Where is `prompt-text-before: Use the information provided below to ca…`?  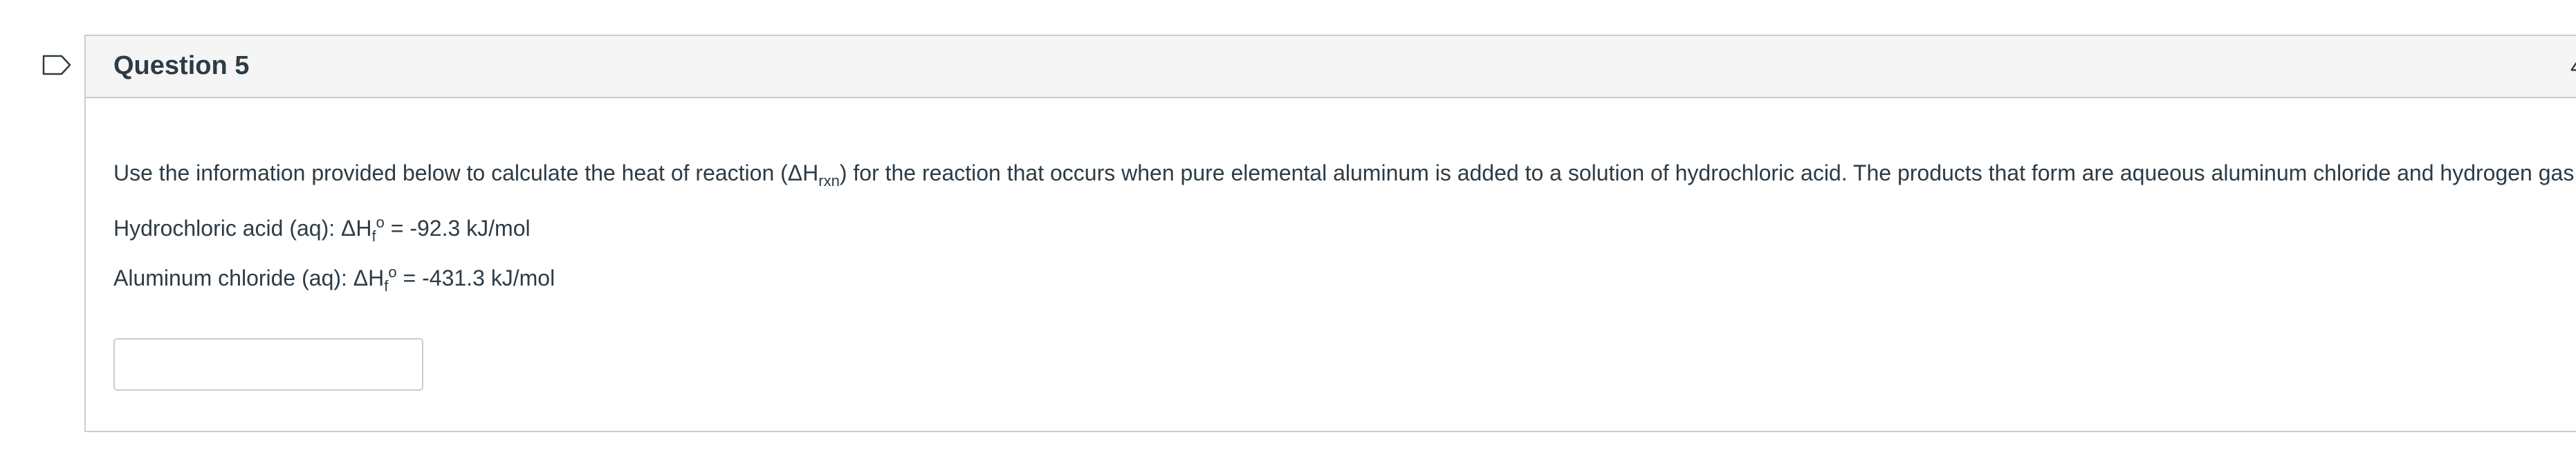
prompt-text-before: Use the information provided below to ca… is located at coordinates (450, 172).